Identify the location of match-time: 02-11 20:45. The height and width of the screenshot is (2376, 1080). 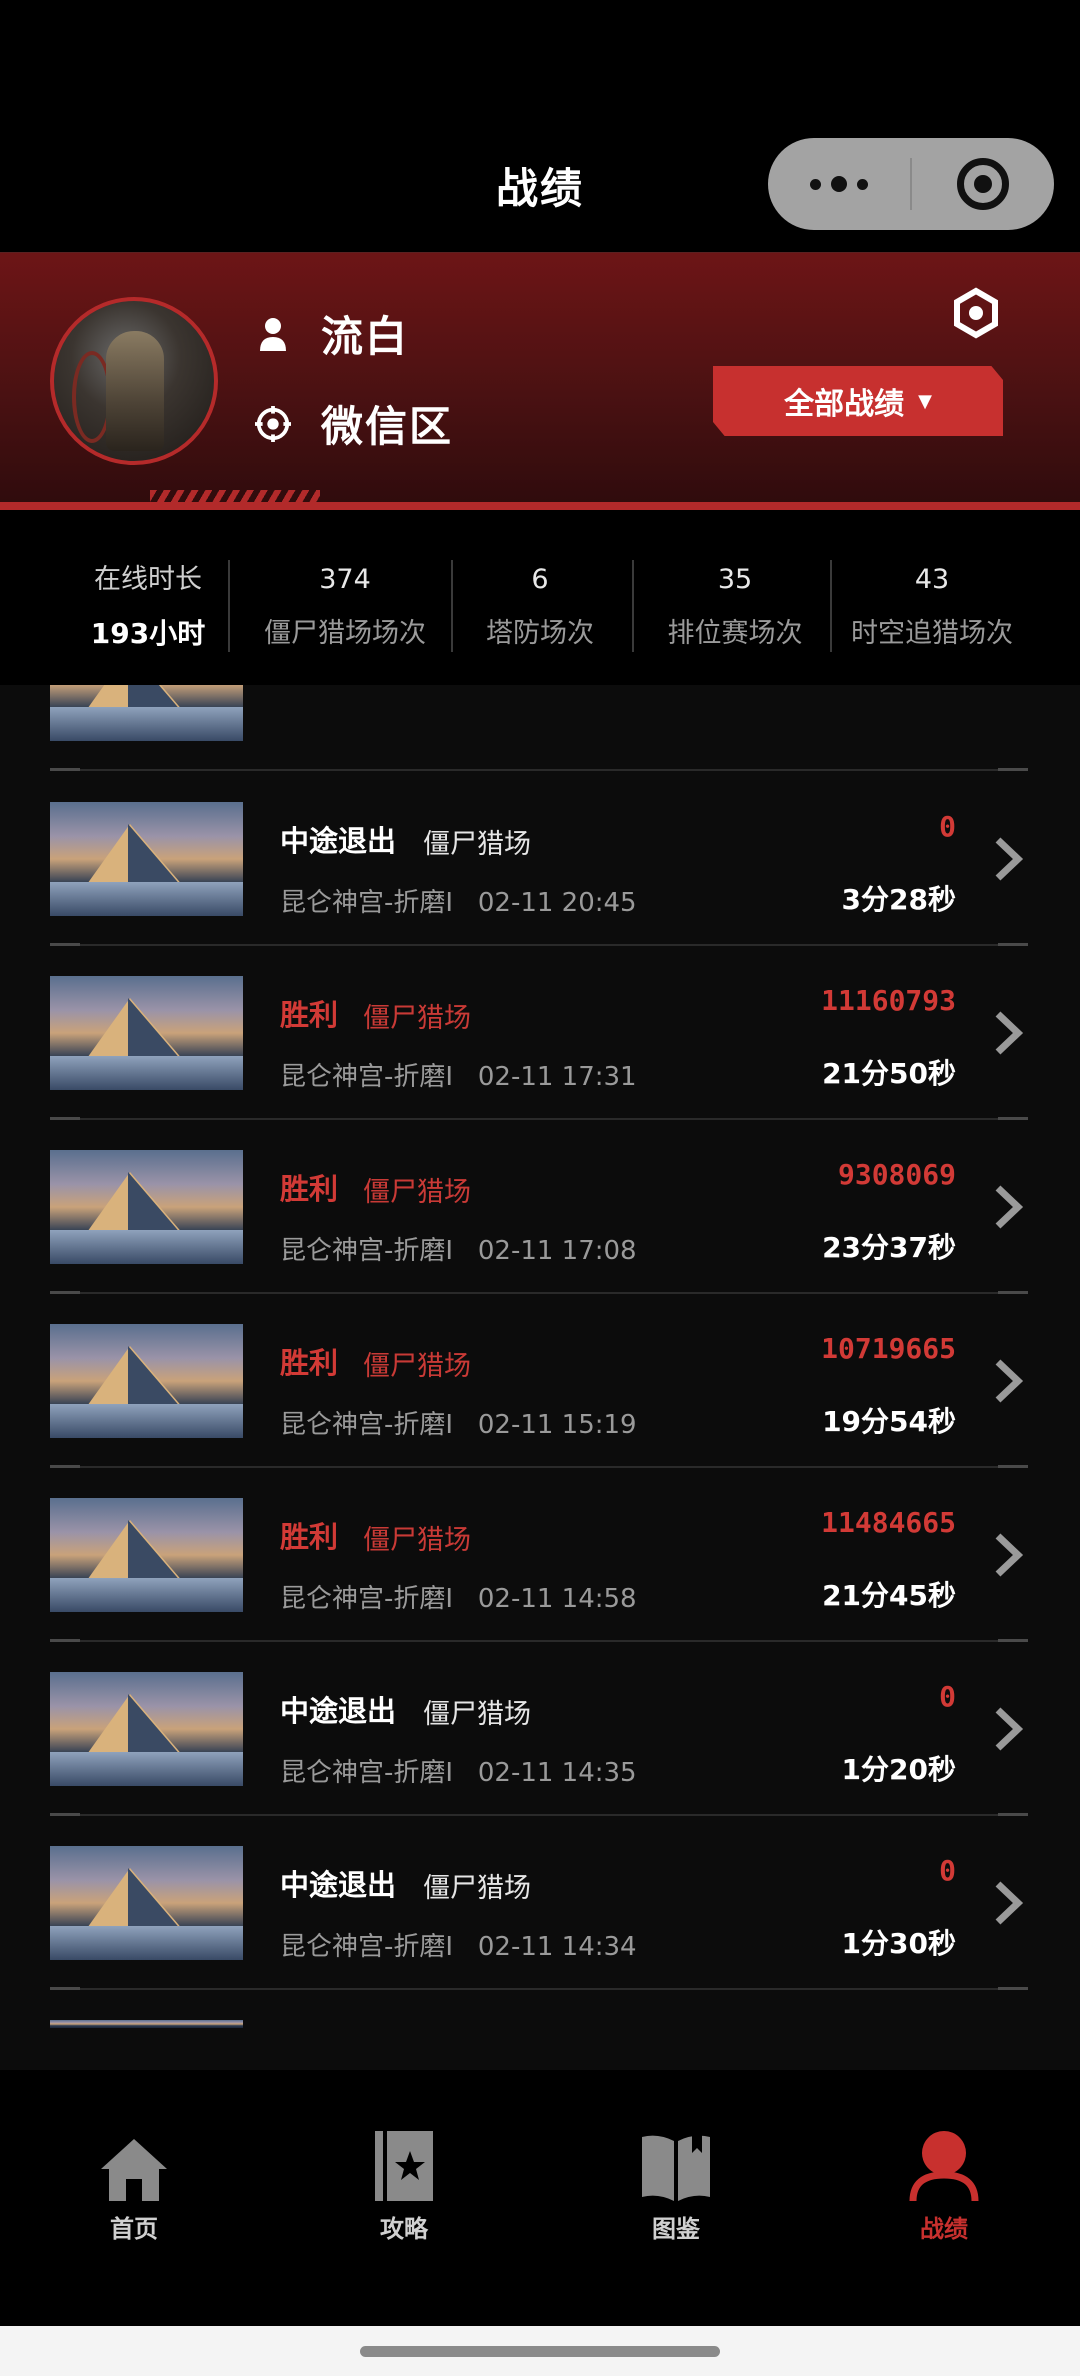
(557, 903).